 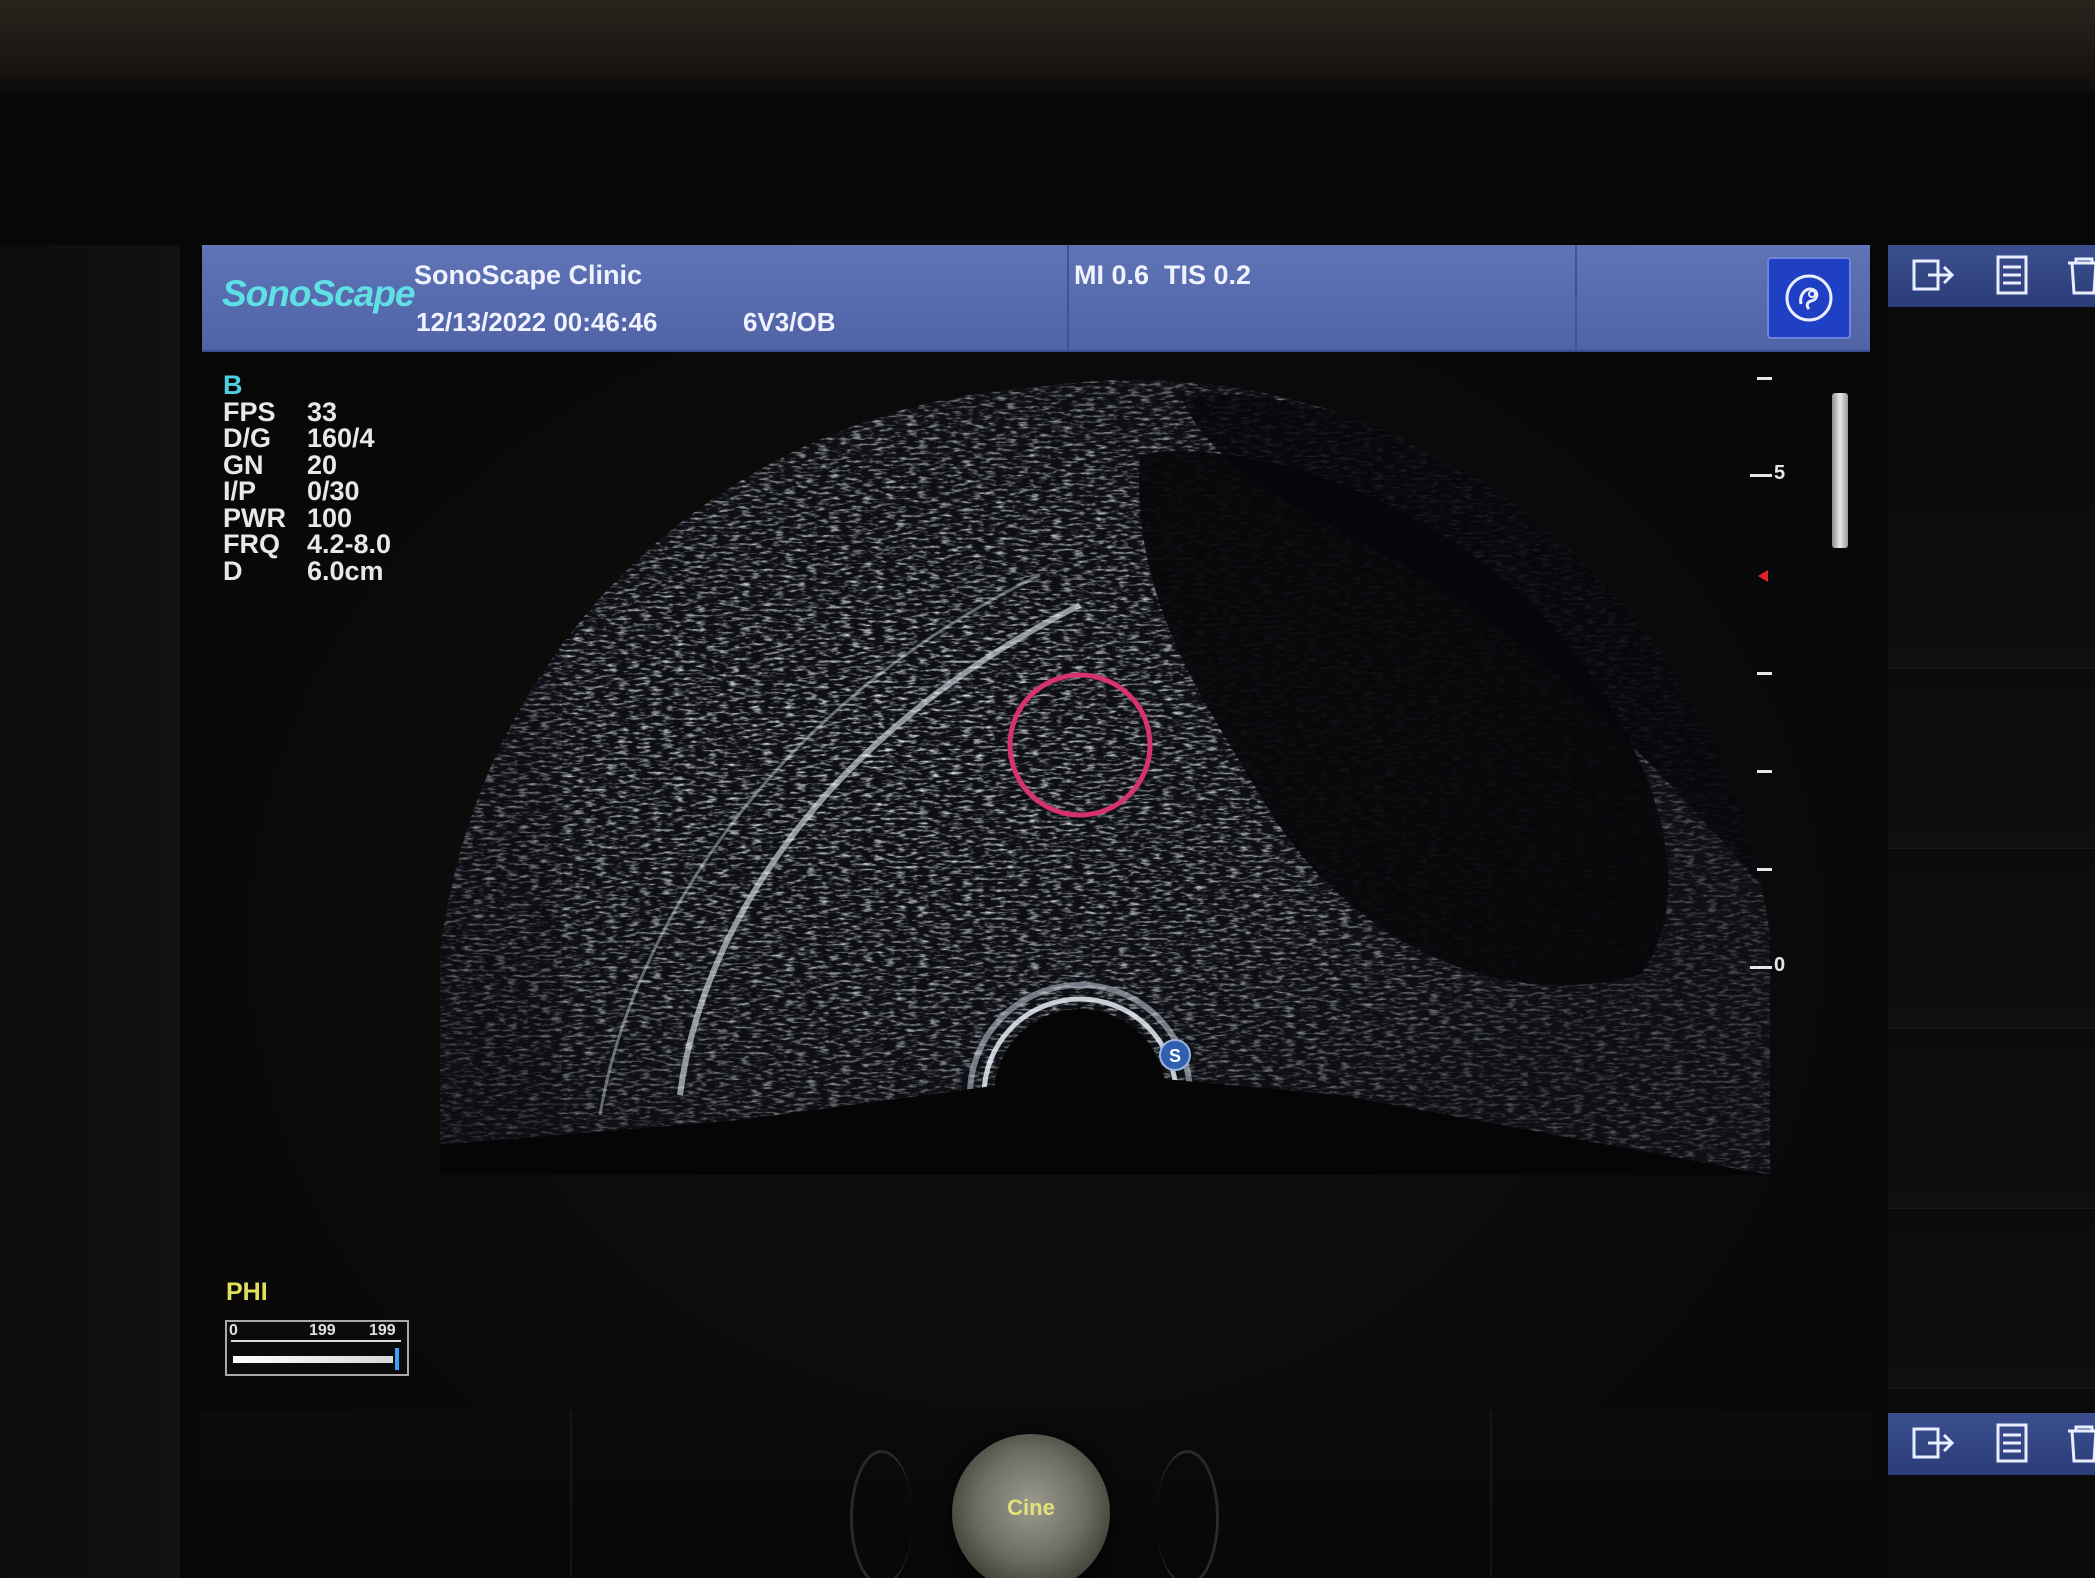 I want to click on param-key: D, so click(x=233, y=570).